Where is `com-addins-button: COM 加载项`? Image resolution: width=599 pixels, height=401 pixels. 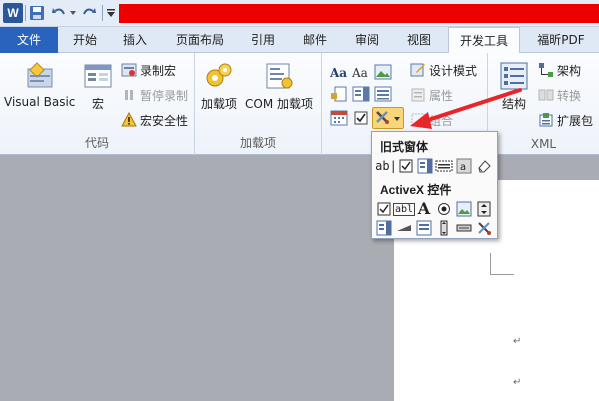
com-addins-button: COM 加载项 is located at coordinates (279, 86).